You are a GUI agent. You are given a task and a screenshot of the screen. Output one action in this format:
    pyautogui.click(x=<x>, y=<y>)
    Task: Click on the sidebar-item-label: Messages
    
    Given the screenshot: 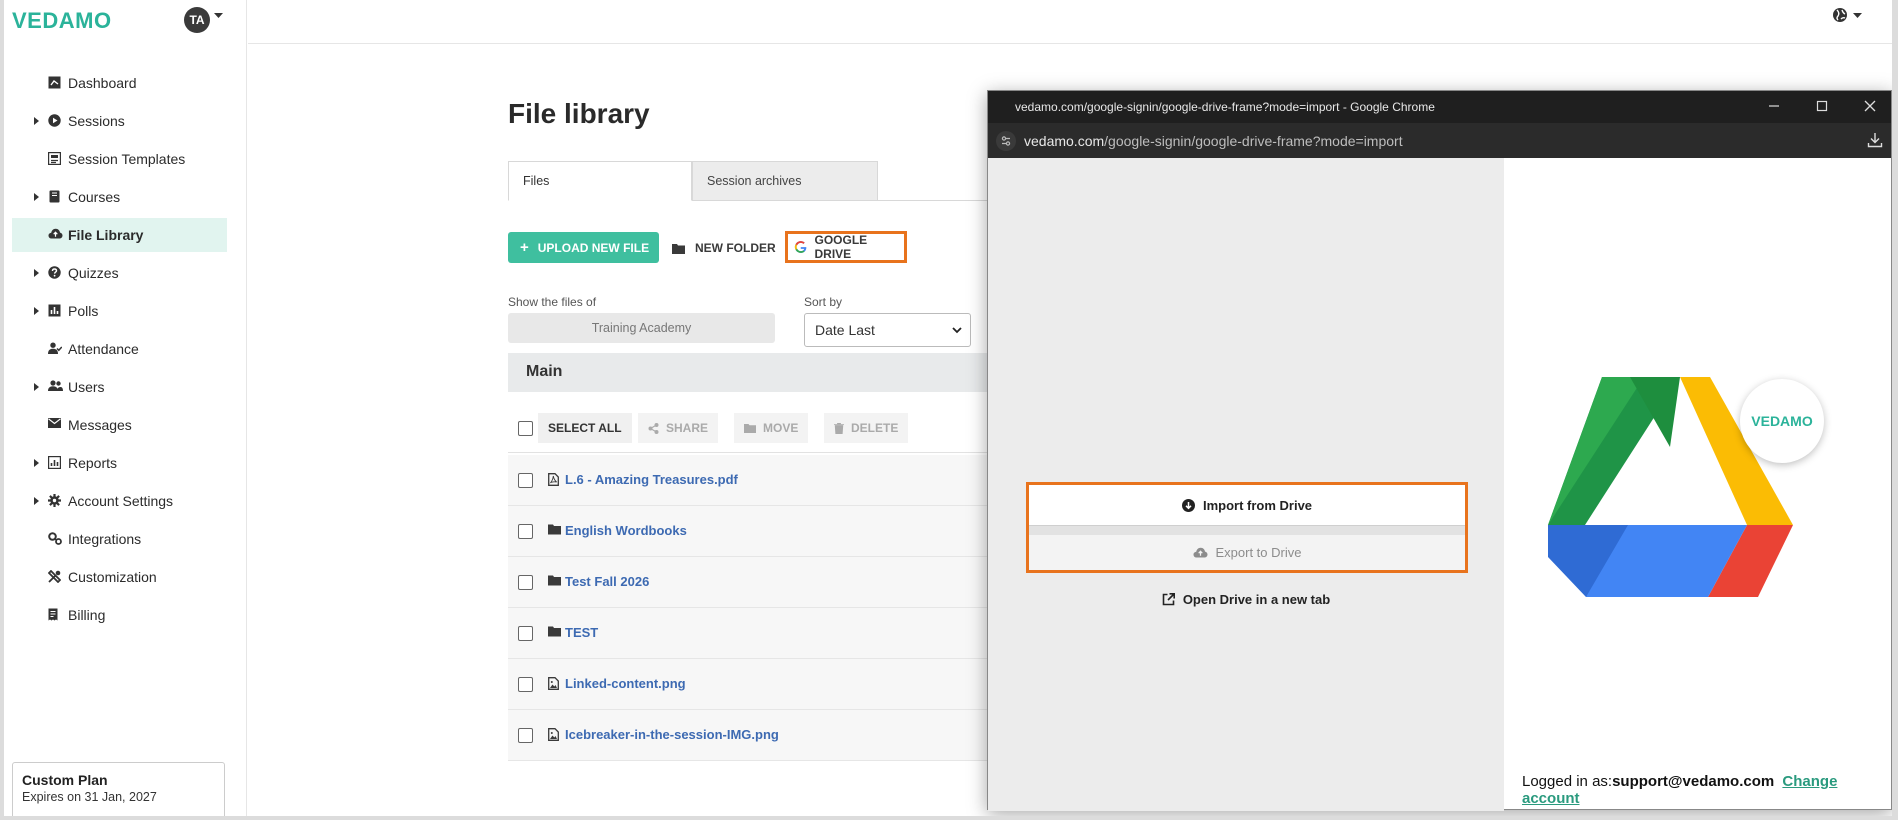 What is the action you would take?
    pyautogui.click(x=100, y=425)
    